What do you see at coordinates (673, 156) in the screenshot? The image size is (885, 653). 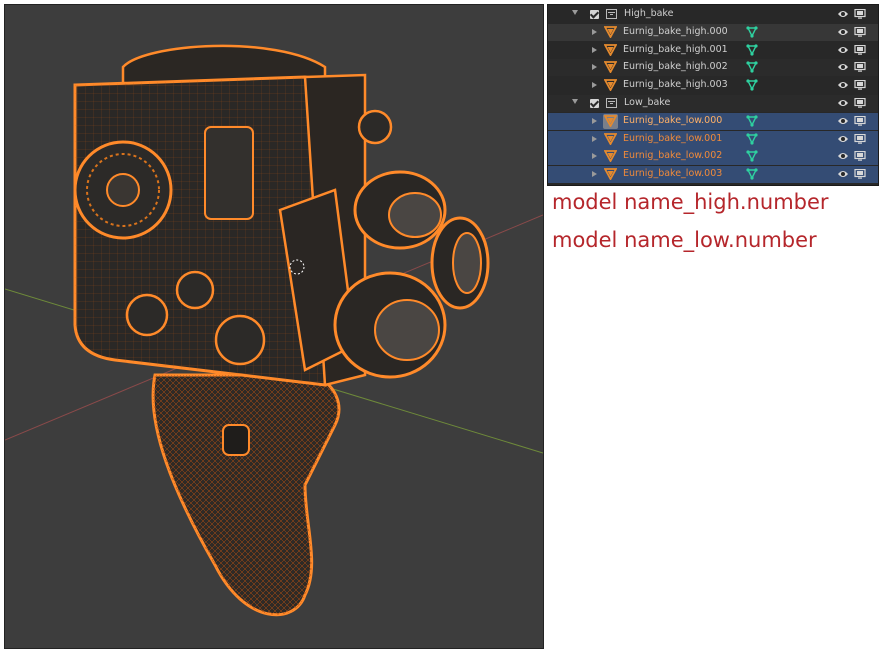 I see `object-label: Eurnig_bake_low.002` at bounding box center [673, 156].